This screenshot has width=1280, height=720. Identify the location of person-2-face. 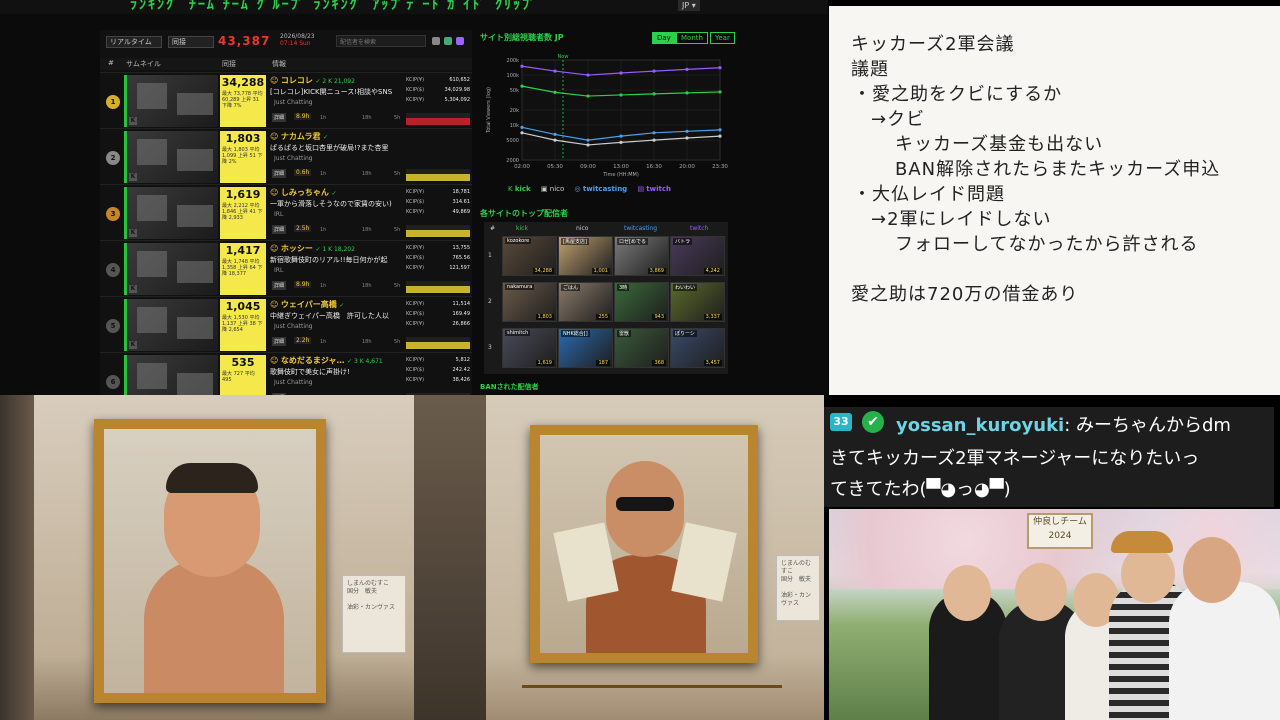
(1041, 592).